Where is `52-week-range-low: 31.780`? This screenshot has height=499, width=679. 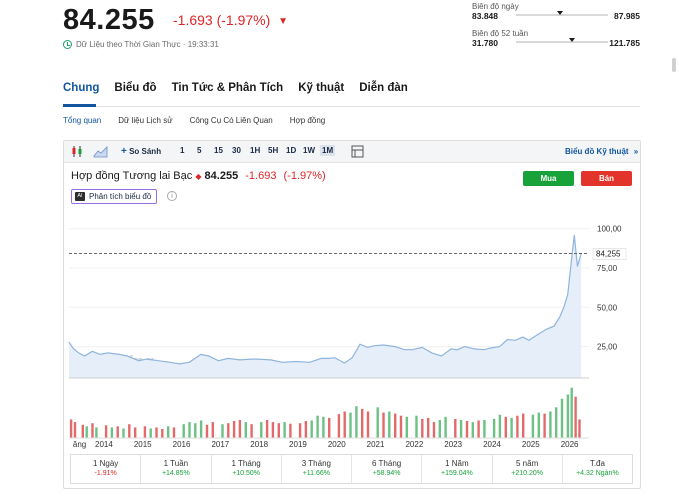 52-week-range-low: 31.780 is located at coordinates (485, 43).